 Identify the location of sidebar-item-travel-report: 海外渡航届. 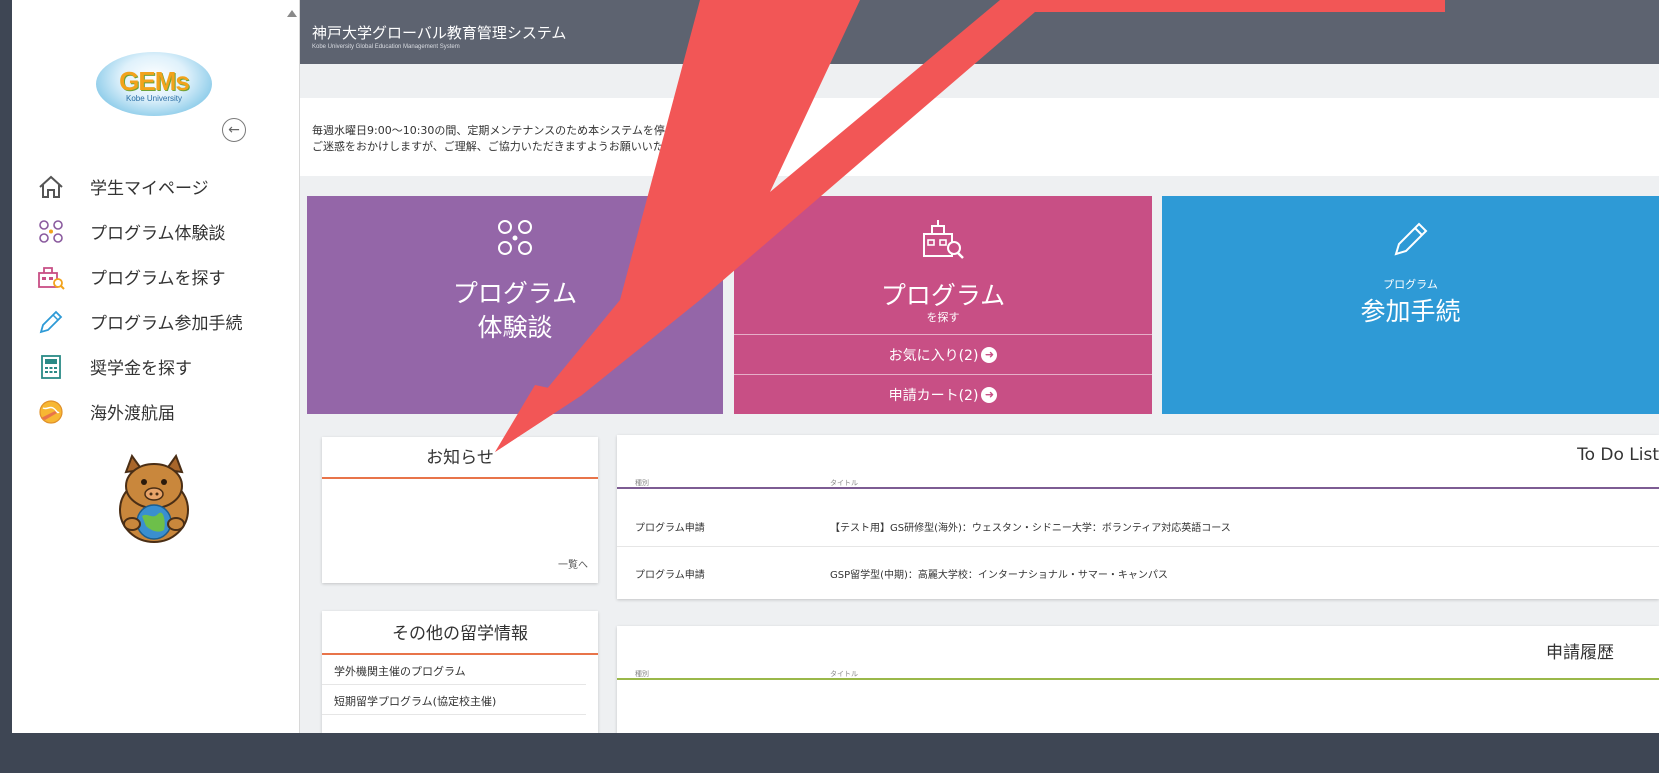
(156, 411).